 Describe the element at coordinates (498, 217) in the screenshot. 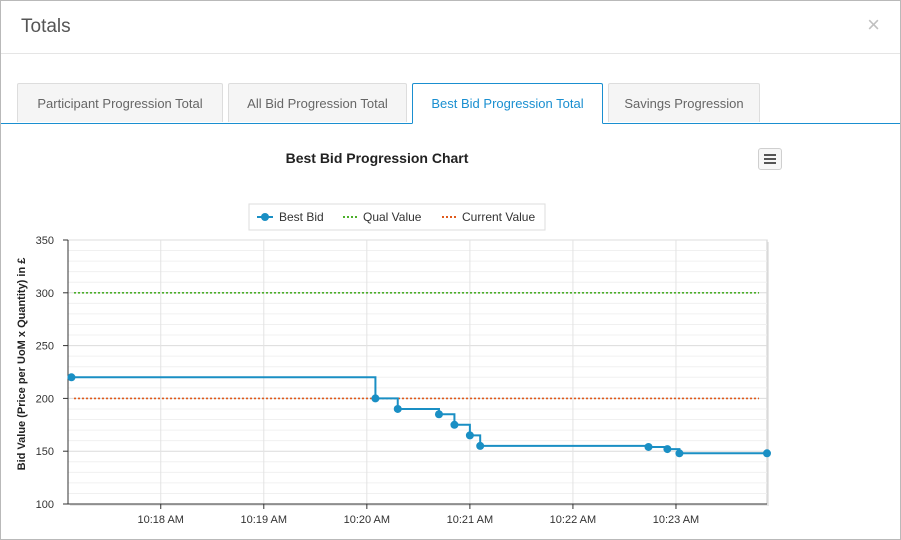

I see `legend-label-current-value: Current Value` at that location.